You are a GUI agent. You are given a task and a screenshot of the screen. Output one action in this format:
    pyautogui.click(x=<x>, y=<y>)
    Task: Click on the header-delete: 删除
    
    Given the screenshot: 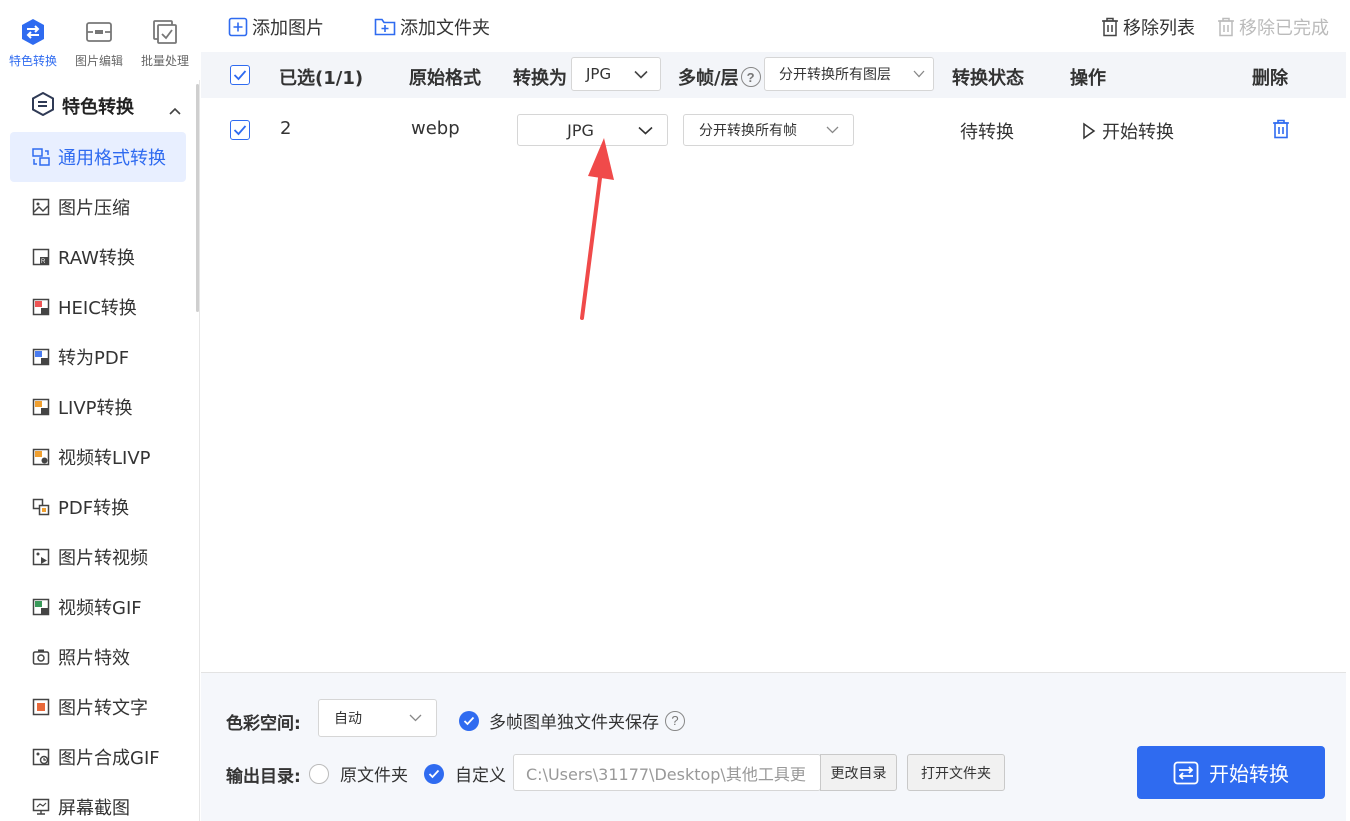 What is the action you would take?
    pyautogui.click(x=1270, y=78)
    